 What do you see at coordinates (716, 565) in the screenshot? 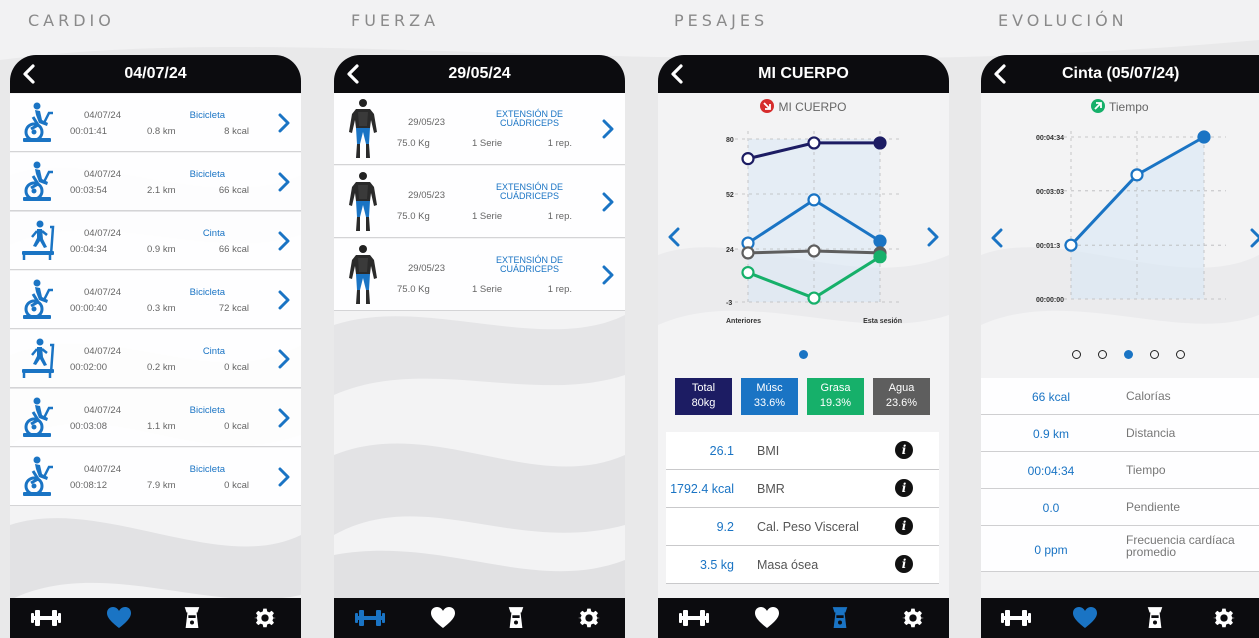
I see `metric-value: 3.5 kg` at bounding box center [716, 565].